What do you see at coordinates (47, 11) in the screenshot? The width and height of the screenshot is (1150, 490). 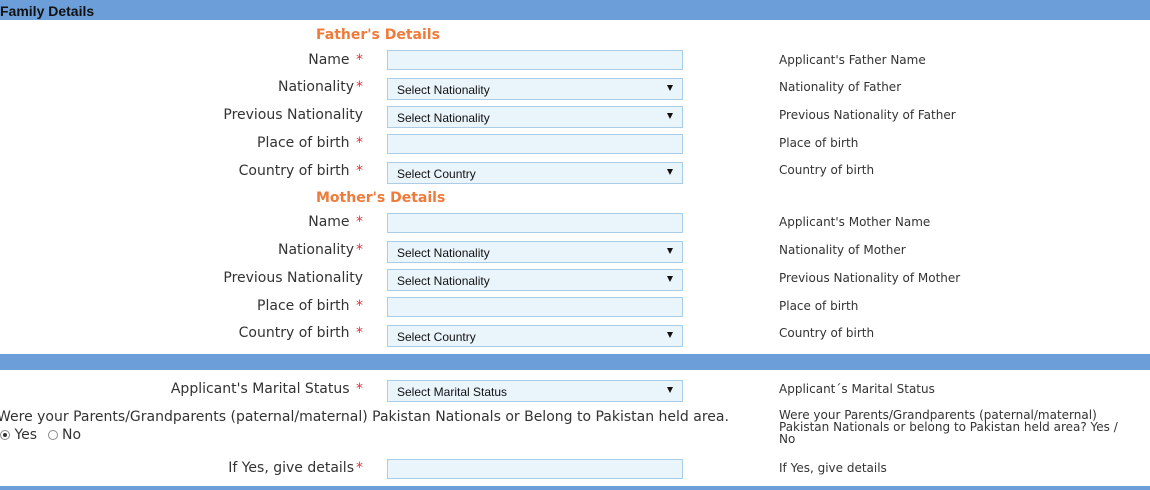 I see `family-details-title: Family Details` at bounding box center [47, 11].